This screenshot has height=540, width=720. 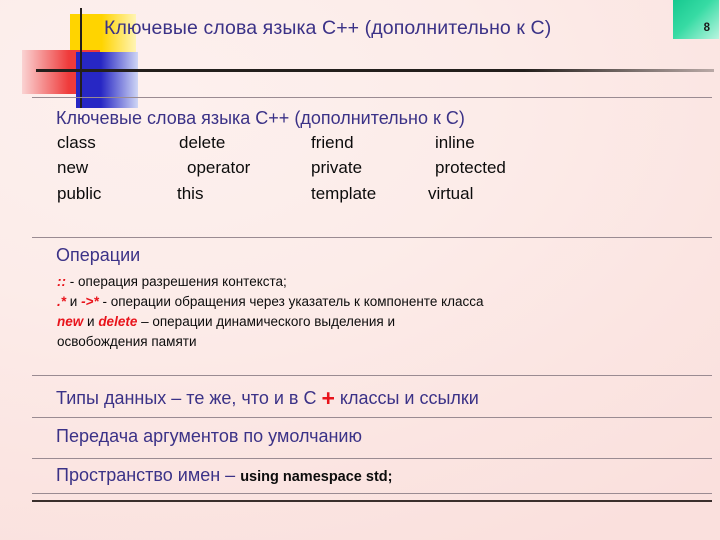 I want to click on keyword-cell: operator, so click(x=219, y=167).